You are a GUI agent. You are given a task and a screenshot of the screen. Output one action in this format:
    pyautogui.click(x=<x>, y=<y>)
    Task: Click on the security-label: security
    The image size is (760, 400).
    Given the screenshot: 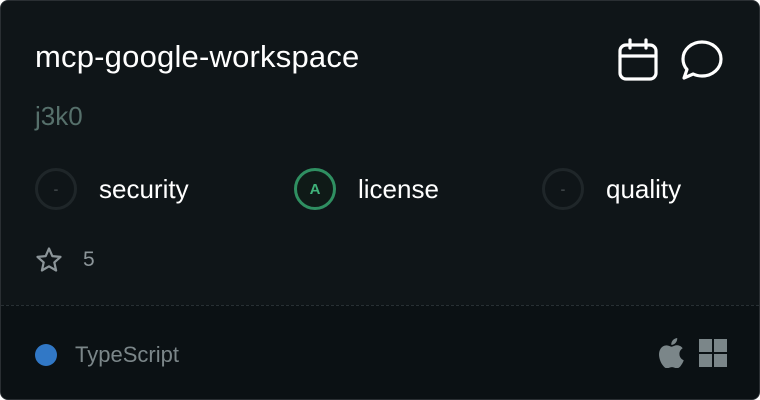 What is the action you would take?
    pyautogui.click(x=144, y=188)
    